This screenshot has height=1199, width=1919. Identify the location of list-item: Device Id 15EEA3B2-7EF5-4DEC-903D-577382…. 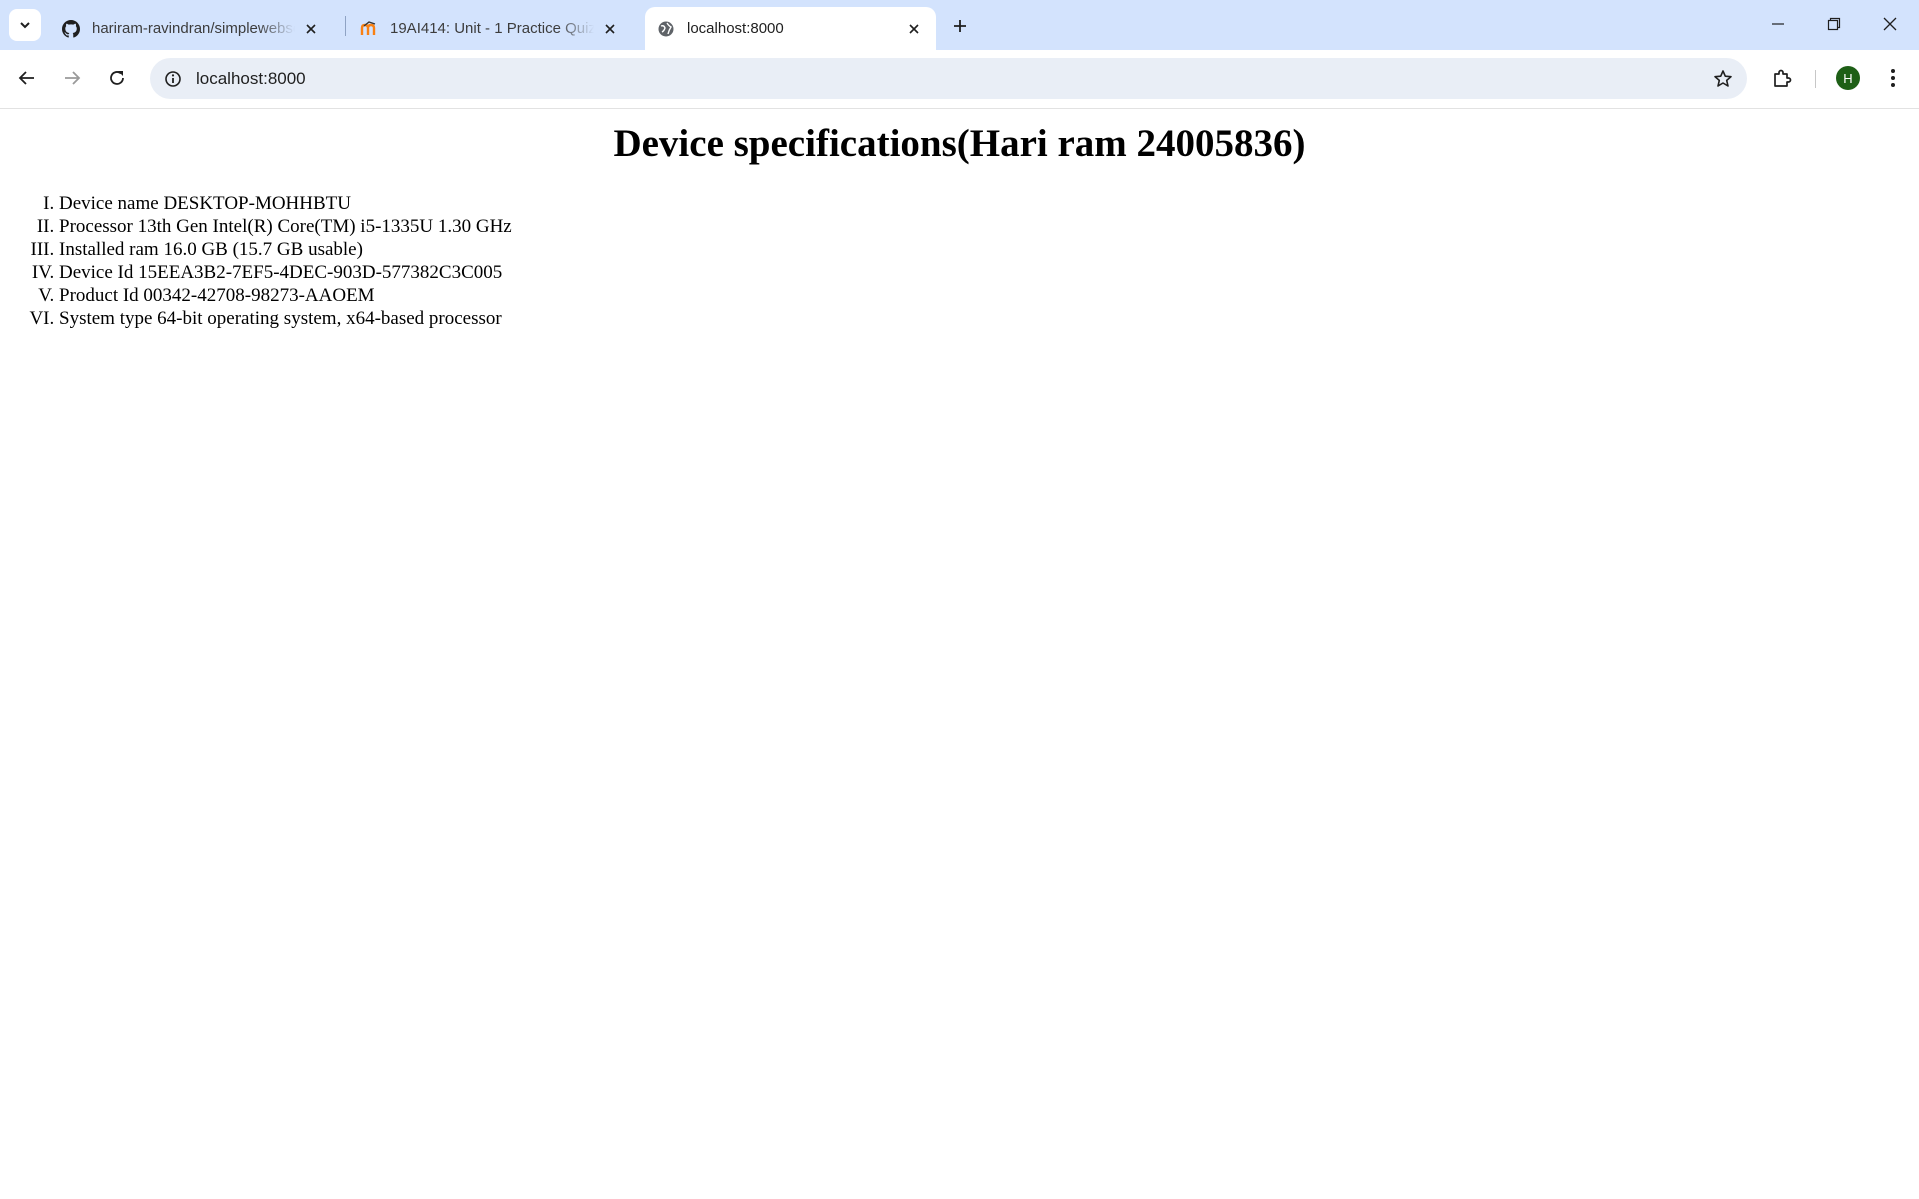
(285, 272).